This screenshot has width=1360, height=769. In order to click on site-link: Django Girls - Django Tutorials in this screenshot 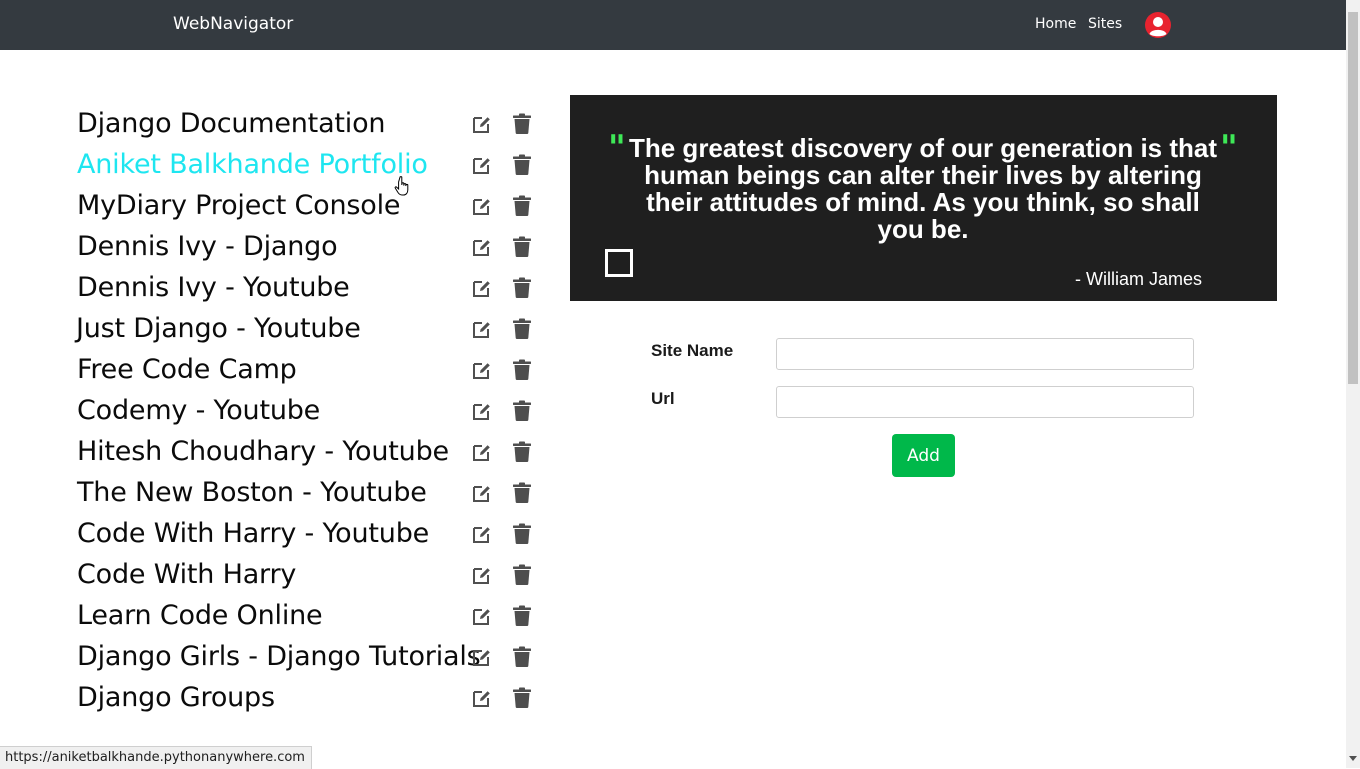, I will do `click(279, 656)`.